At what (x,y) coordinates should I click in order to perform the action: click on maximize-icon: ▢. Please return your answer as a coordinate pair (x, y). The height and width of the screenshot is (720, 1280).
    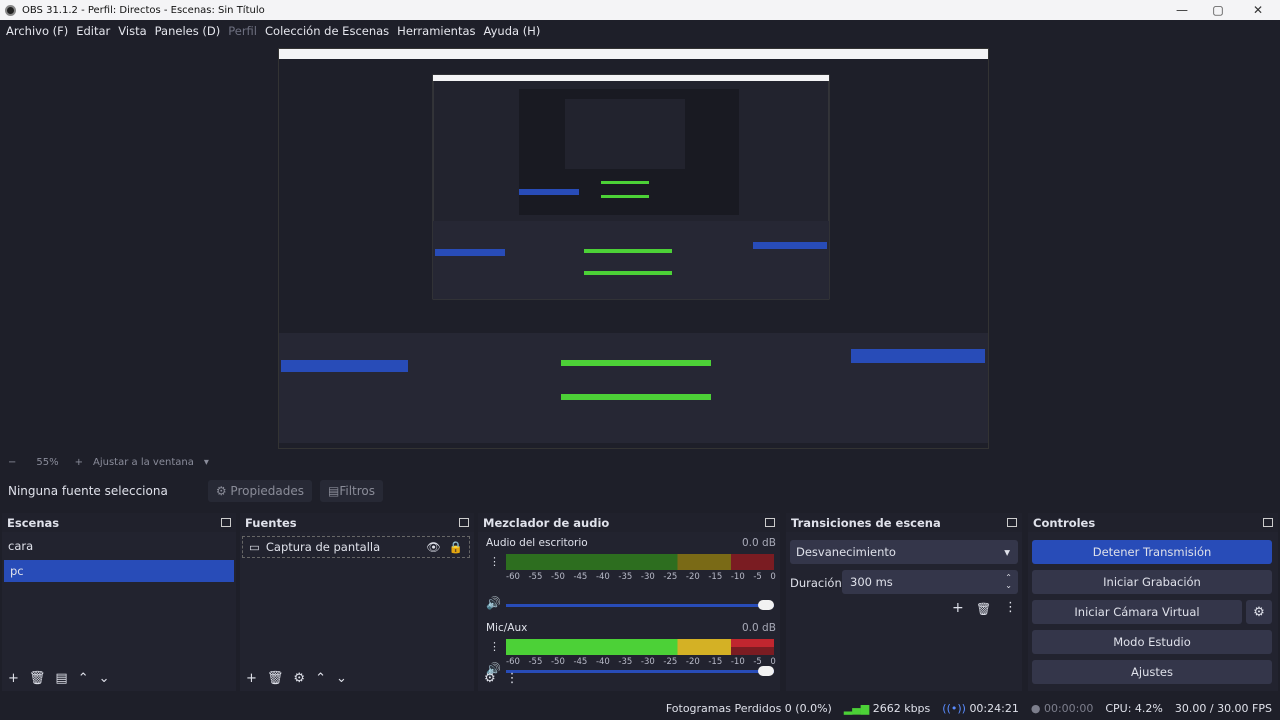
    Looking at the image, I should click on (1218, 10).